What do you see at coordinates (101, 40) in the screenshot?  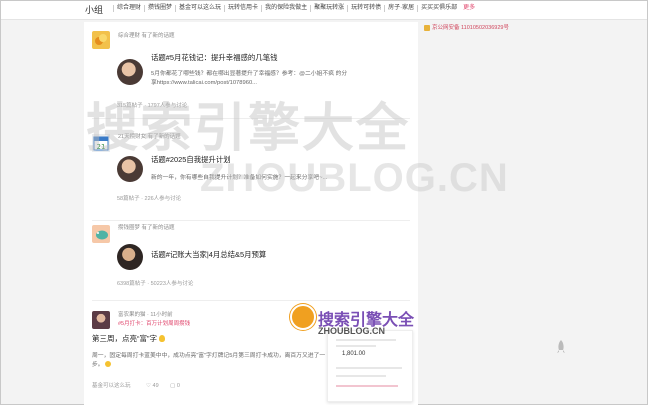 I see `group-coins-icon` at bounding box center [101, 40].